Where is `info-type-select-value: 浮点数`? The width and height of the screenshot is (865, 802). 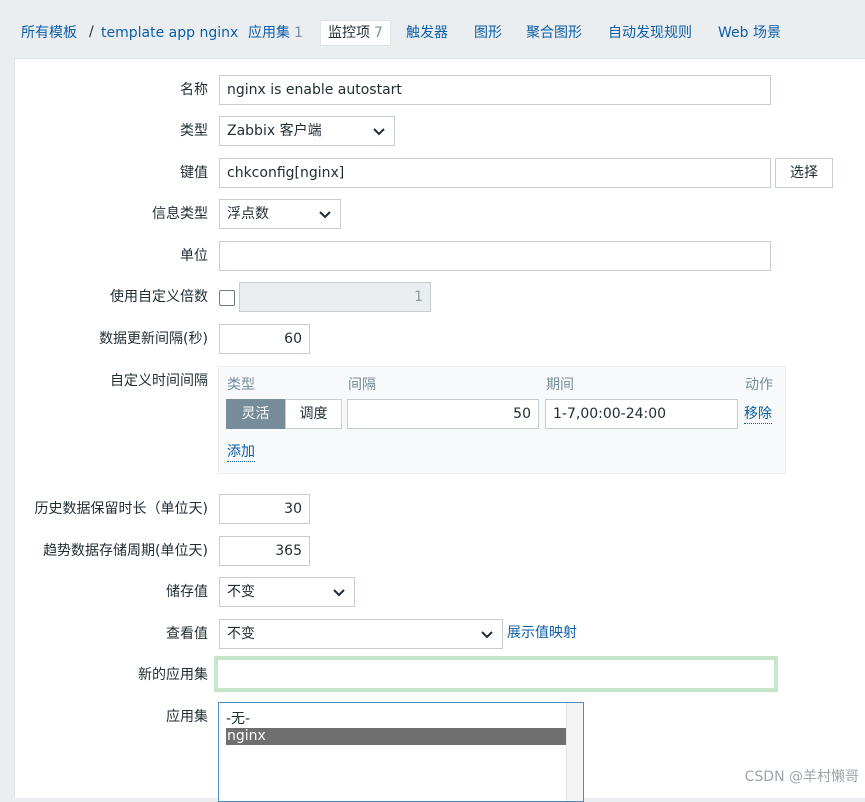 info-type-select-value: 浮点数 is located at coordinates (248, 214).